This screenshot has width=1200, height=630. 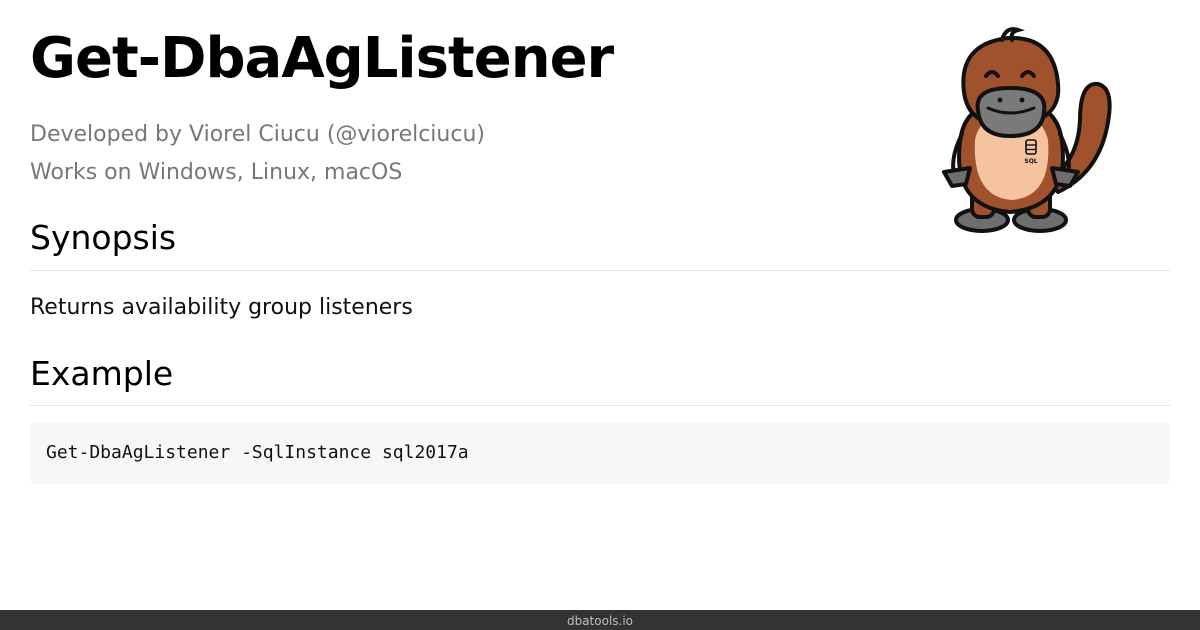 I want to click on footer-site-link: dbatools.io, so click(x=600, y=621).